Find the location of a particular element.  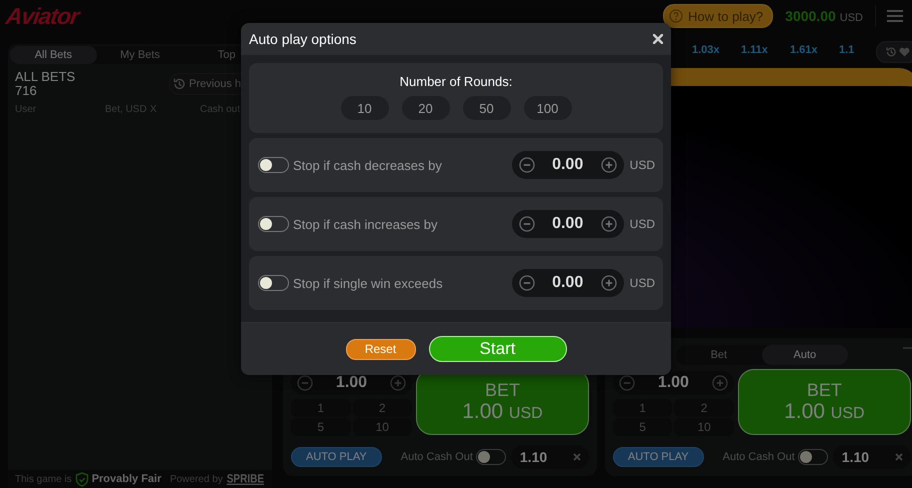

brand-logo: SPRIBE is located at coordinates (245, 479).